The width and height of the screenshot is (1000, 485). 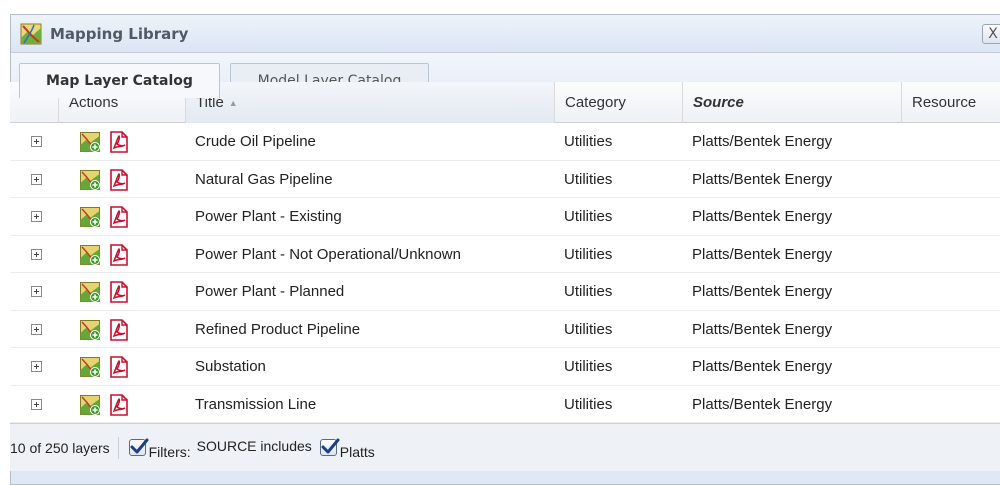 What do you see at coordinates (256, 404) in the screenshot?
I see `row-title: Transmission Line` at bounding box center [256, 404].